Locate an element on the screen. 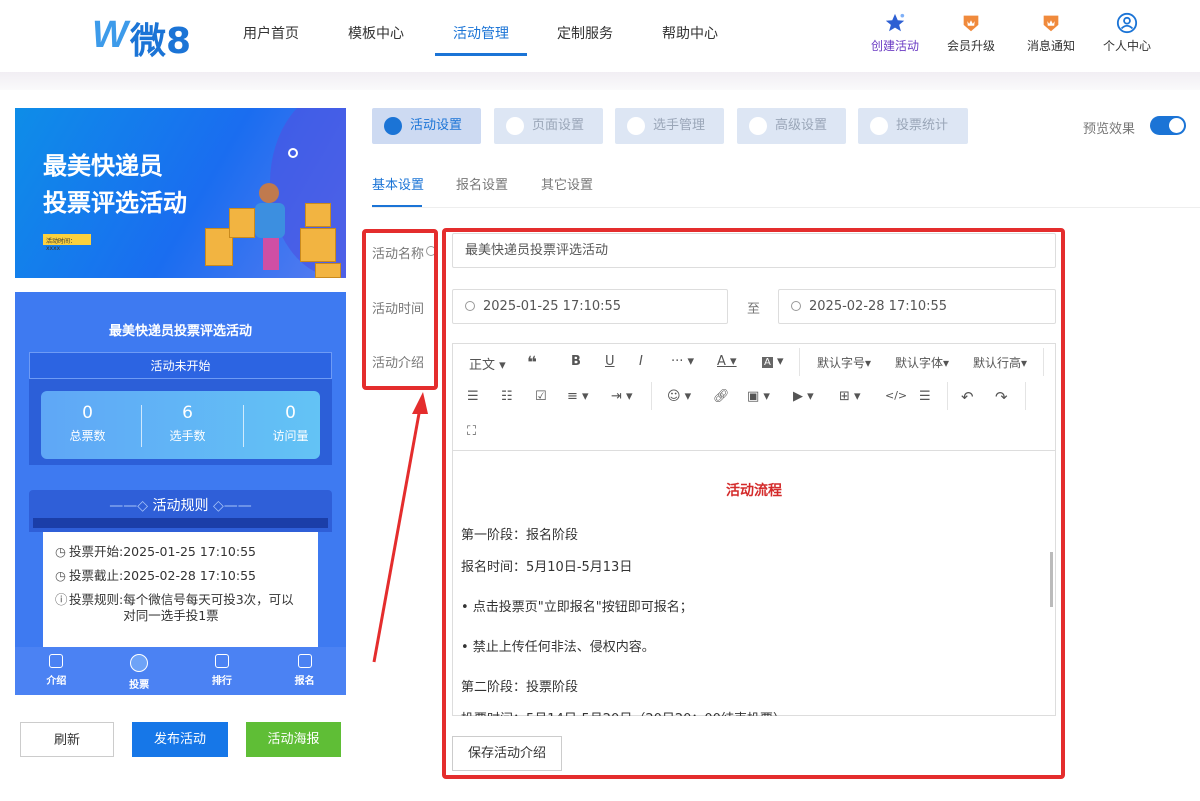 This screenshot has width=1200, height=801. logo-text: 微8 is located at coordinates (161, 41).